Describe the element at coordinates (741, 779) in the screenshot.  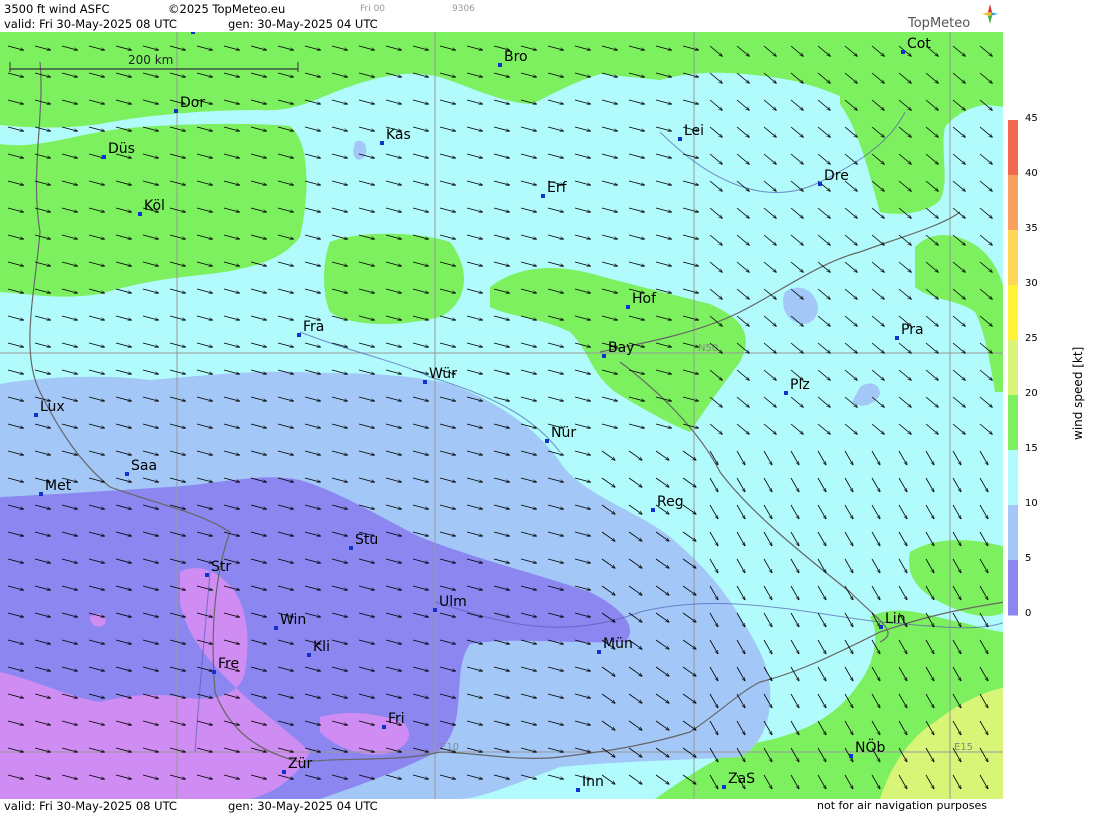
I see `city-label-zas: ZaS` at that location.